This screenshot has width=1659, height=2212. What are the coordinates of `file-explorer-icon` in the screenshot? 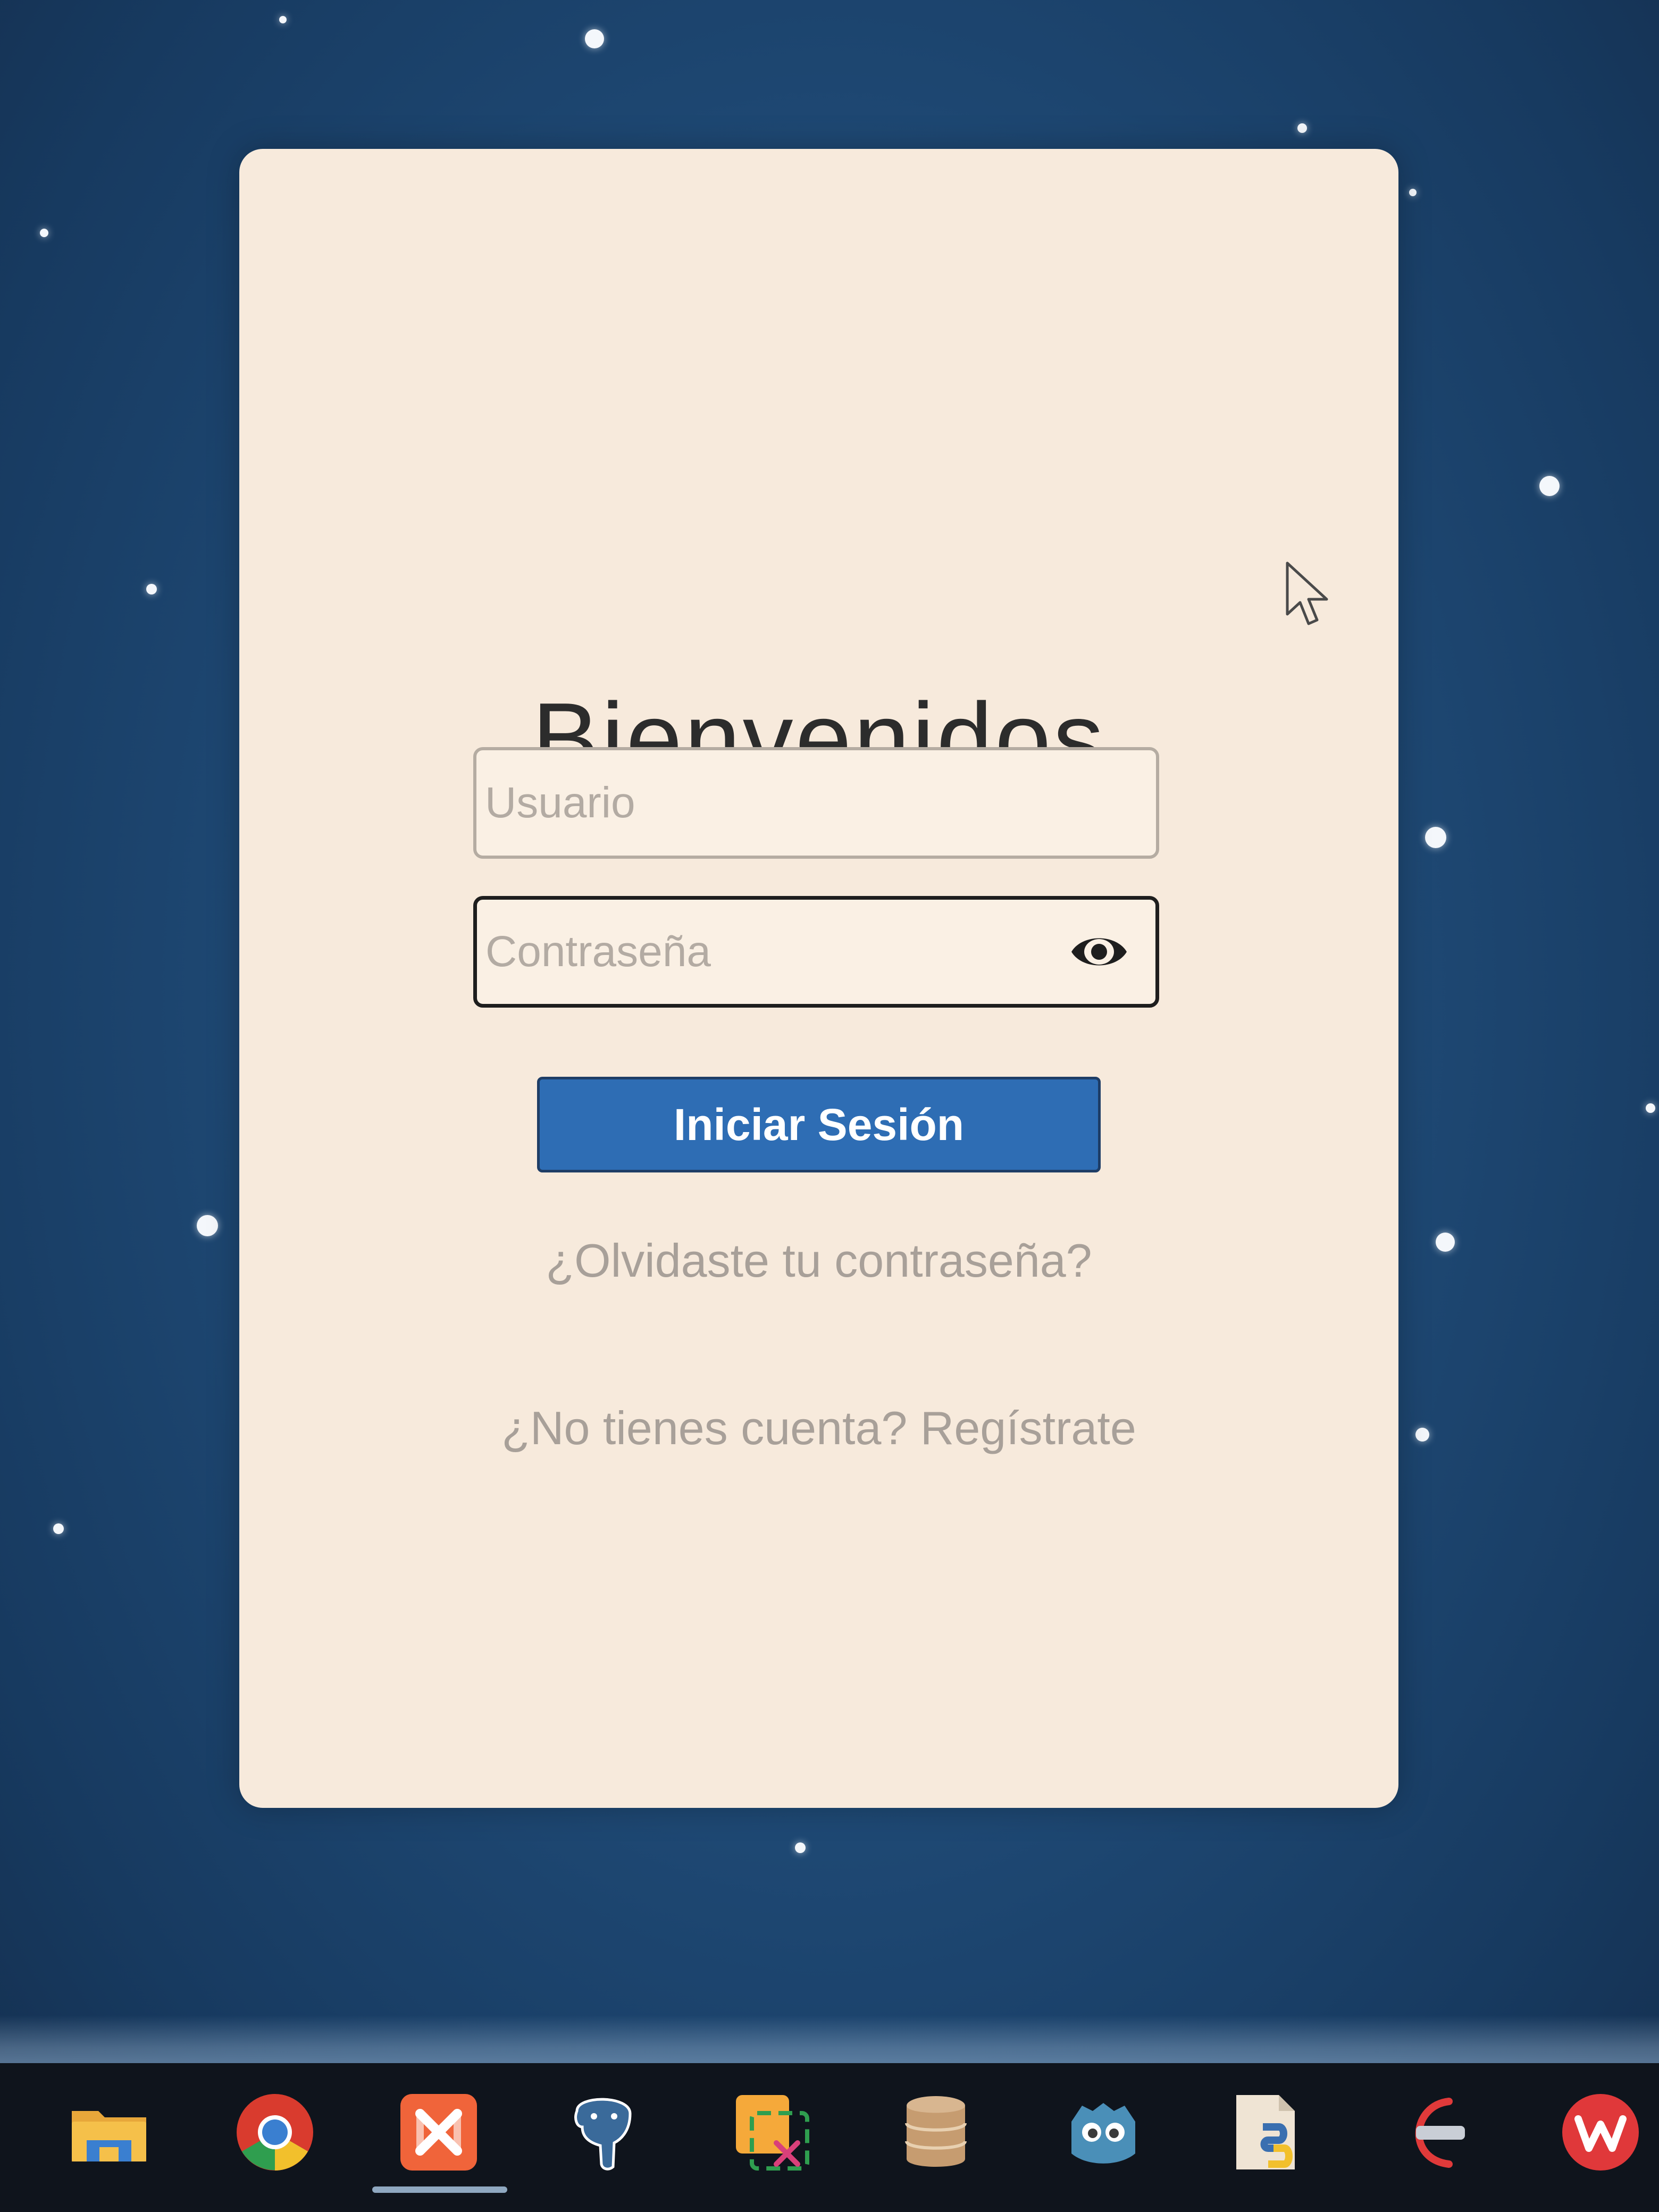 It's located at (109, 2132).